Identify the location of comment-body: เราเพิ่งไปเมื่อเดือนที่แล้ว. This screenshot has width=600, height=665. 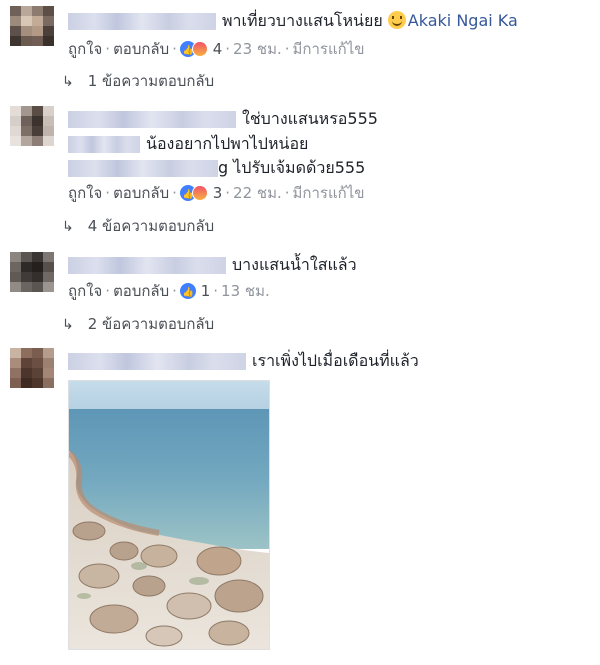
(243, 361).